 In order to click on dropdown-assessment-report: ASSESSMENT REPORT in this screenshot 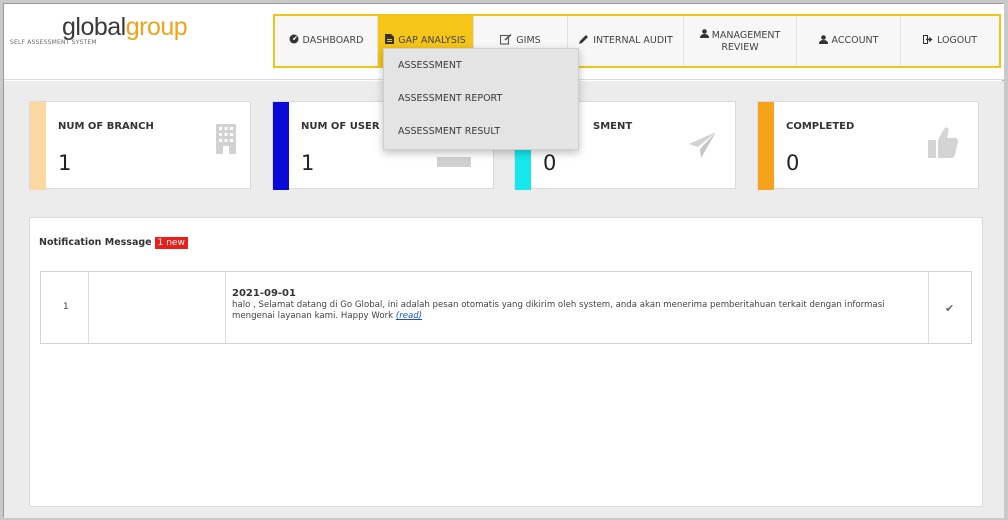, I will do `click(481, 98)`.